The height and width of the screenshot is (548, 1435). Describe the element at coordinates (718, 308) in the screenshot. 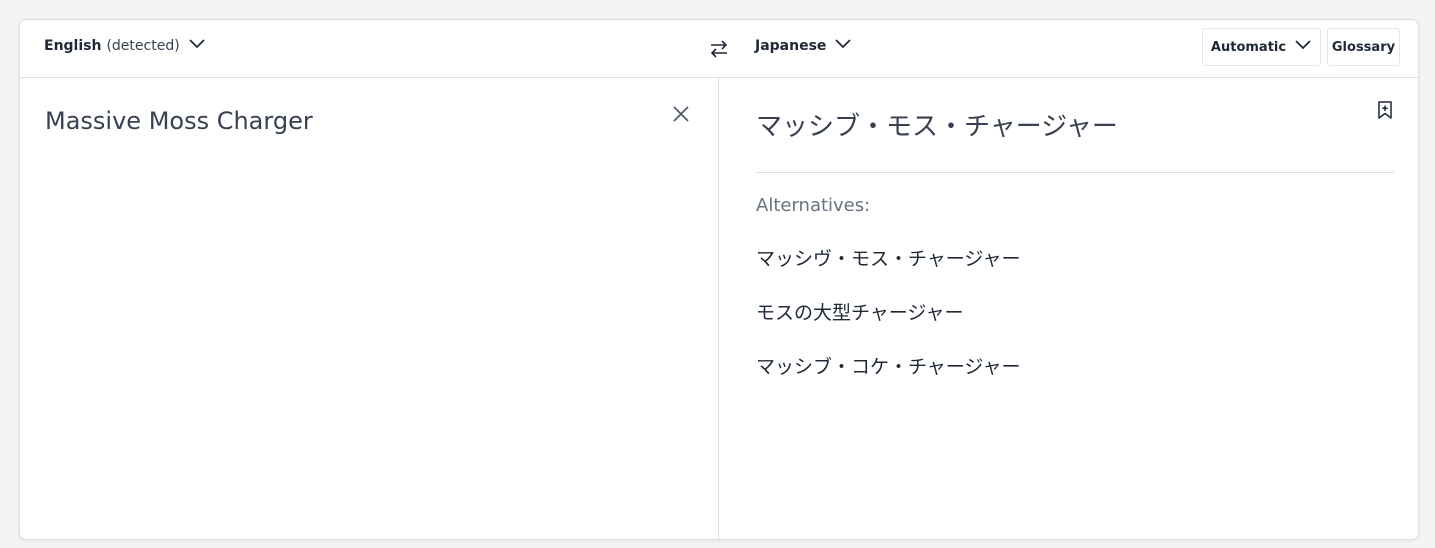

I see `panel-divider` at that location.